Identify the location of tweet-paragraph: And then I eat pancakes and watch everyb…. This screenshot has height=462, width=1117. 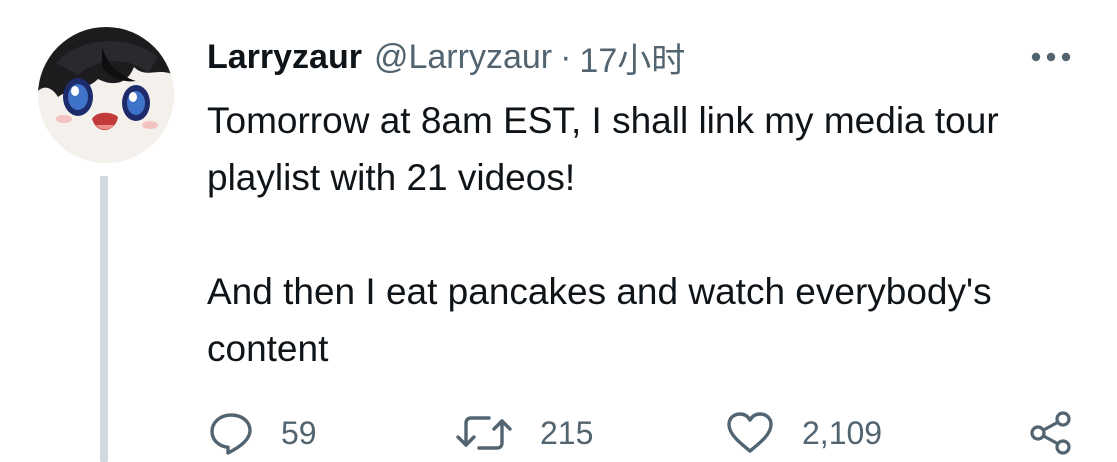
(599, 320).